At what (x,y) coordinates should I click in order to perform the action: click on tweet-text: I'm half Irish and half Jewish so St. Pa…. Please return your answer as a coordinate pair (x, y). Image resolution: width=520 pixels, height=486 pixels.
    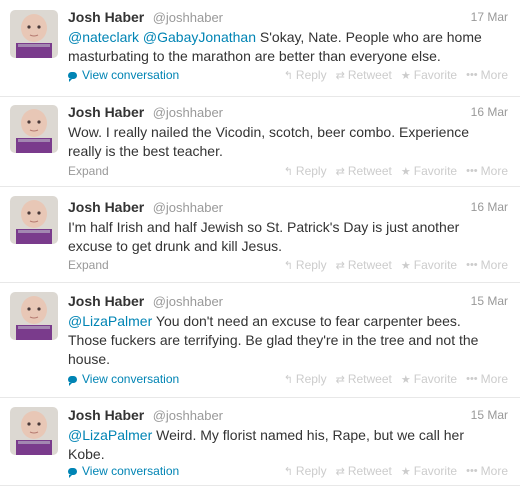
    Looking at the image, I should click on (264, 236).